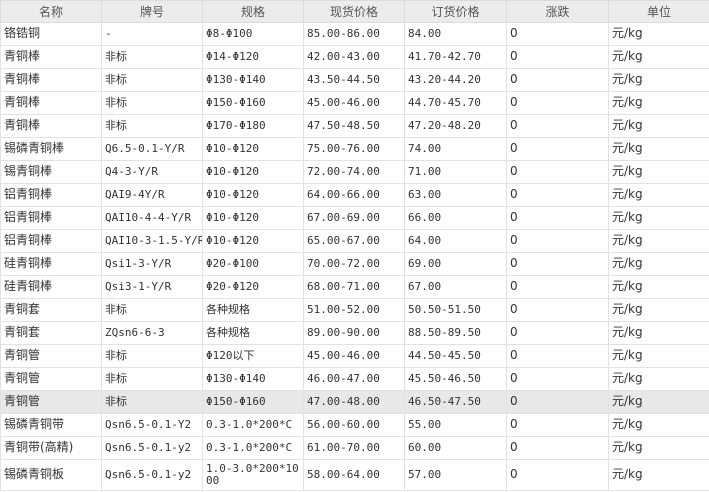 This screenshot has width=709, height=492. Describe the element at coordinates (51, 195) in the screenshot. I see `cell-name: 铝青铜棒` at that location.